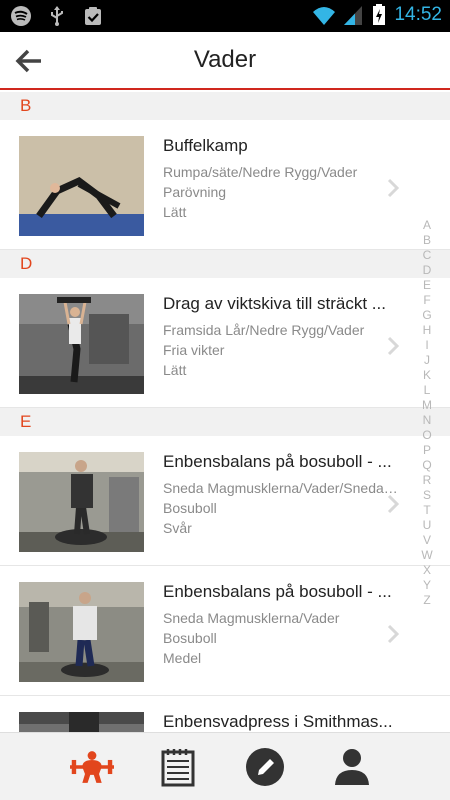 The height and width of the screenshot is (800, 450). Describe the element at coordinates (427, 225) in the screenshot. I see `alphabet-index-letter: A` at that location.